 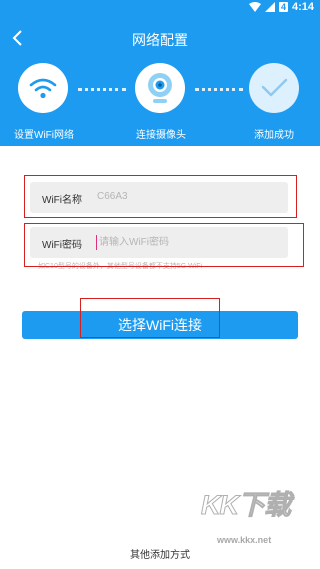 I want to click on step-label-add-success: 添加成功, so click(x=274, y=135).